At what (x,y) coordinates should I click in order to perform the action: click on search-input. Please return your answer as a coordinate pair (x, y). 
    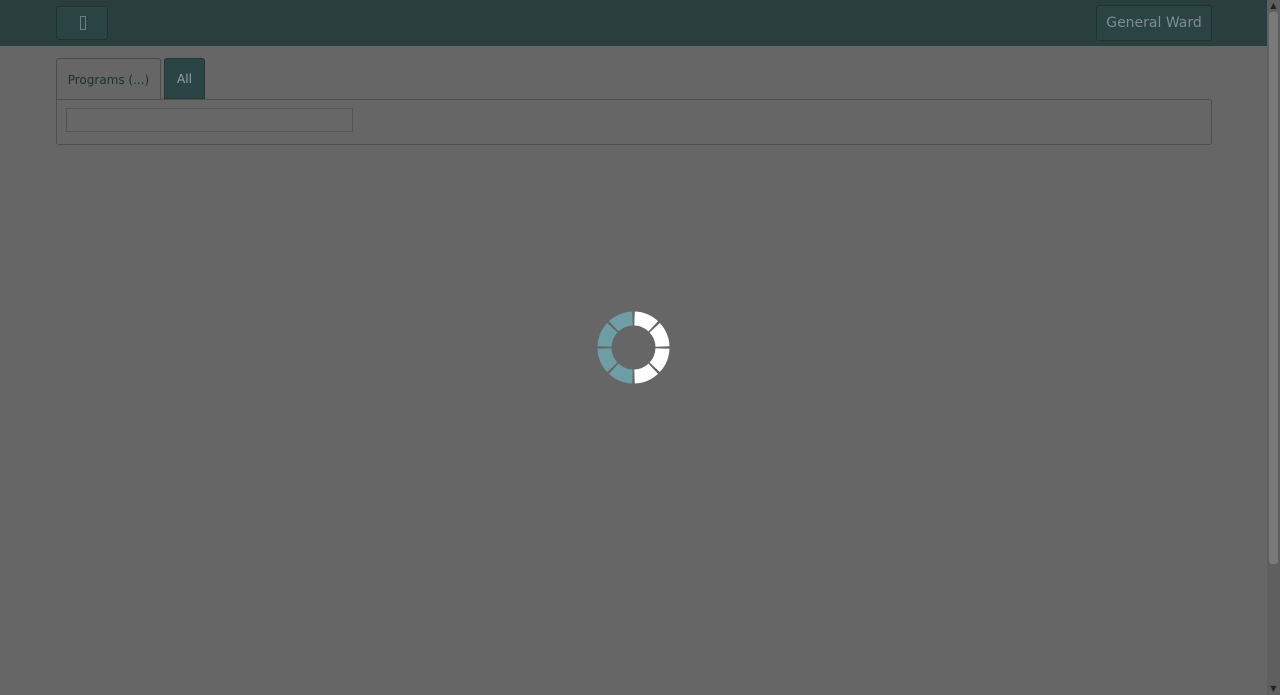
    Looking at the image, I should click on (209, 120).